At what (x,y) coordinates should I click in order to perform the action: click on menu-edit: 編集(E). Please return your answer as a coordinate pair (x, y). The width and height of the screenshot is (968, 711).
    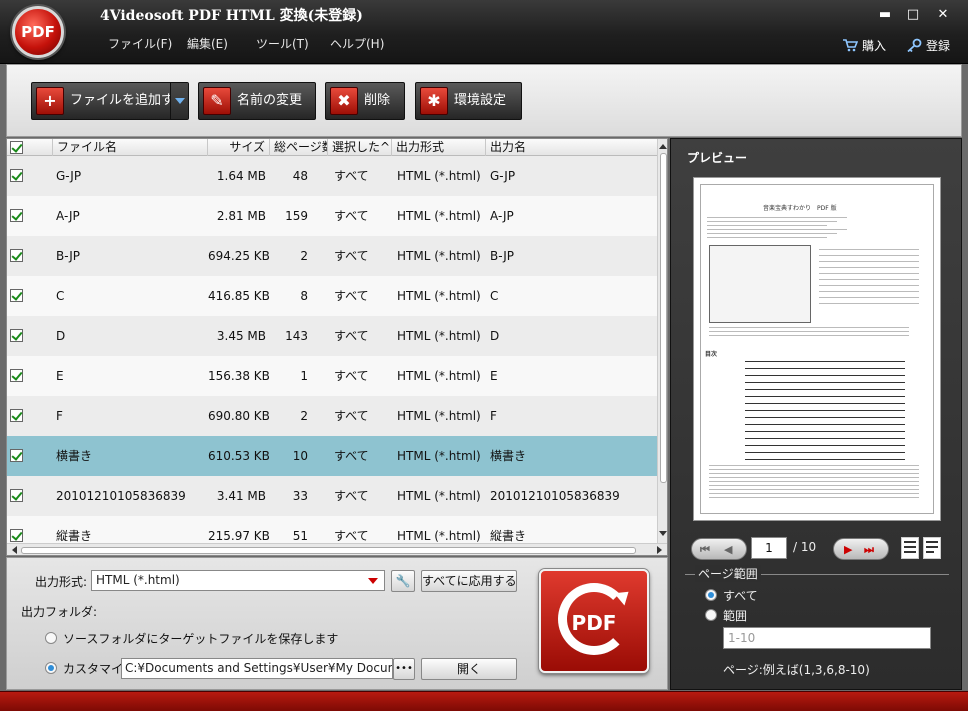
    Looking at the image, I should click on (207, 43).